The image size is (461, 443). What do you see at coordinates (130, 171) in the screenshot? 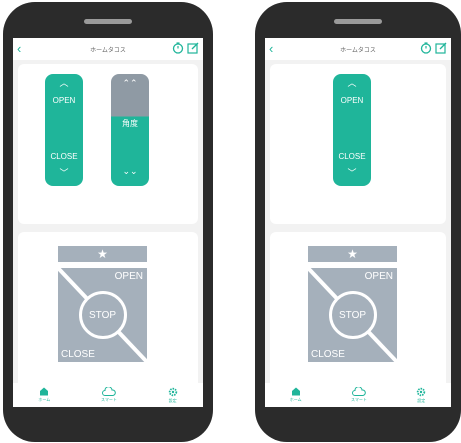
I see `angle-down-icon: ⌄⌄` at bounding box center [130, 171].